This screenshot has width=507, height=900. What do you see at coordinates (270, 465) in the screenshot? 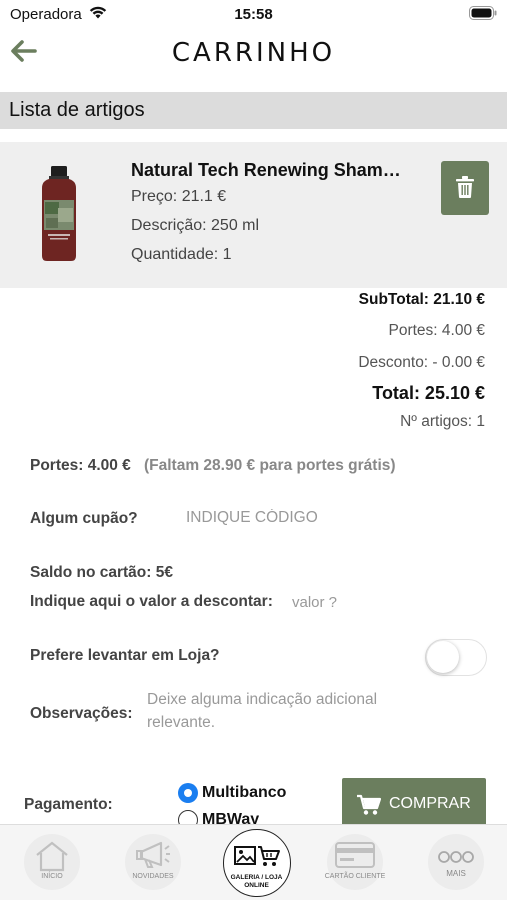
I see `free-shipping-note: (Faltam 28.90 € para portes grátis)` at bounding box center [270, 465].